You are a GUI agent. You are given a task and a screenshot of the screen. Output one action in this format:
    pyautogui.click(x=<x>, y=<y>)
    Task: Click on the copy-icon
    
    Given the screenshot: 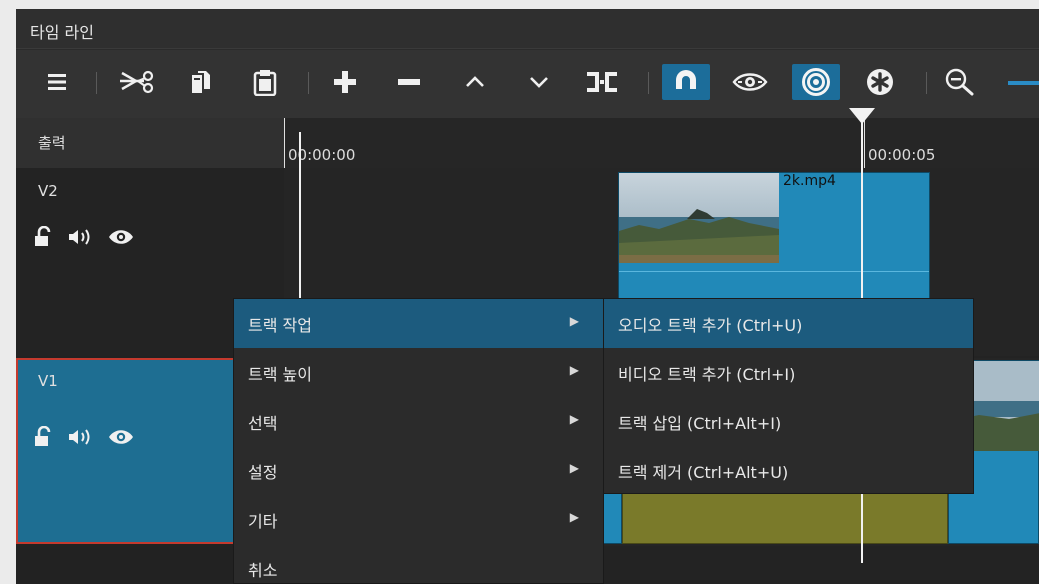 What is the action you would take?
    pyautogui.click(x=201, y=82)
    